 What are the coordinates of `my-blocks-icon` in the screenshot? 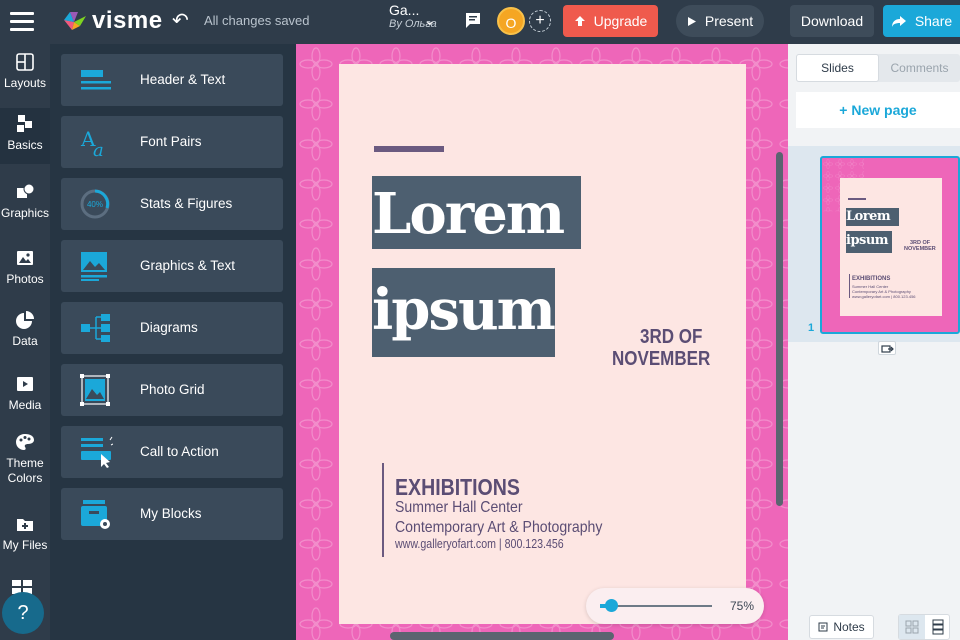 It's located at (95, 514).